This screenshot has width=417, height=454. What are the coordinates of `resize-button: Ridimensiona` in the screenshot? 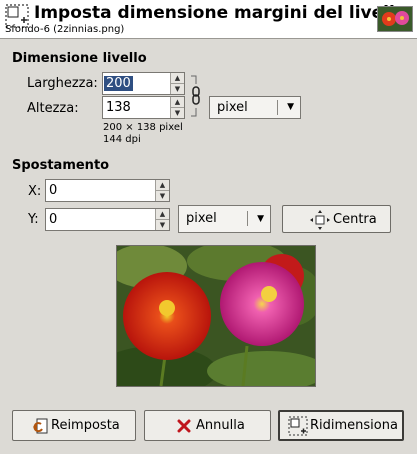 It's located at (341, 425).